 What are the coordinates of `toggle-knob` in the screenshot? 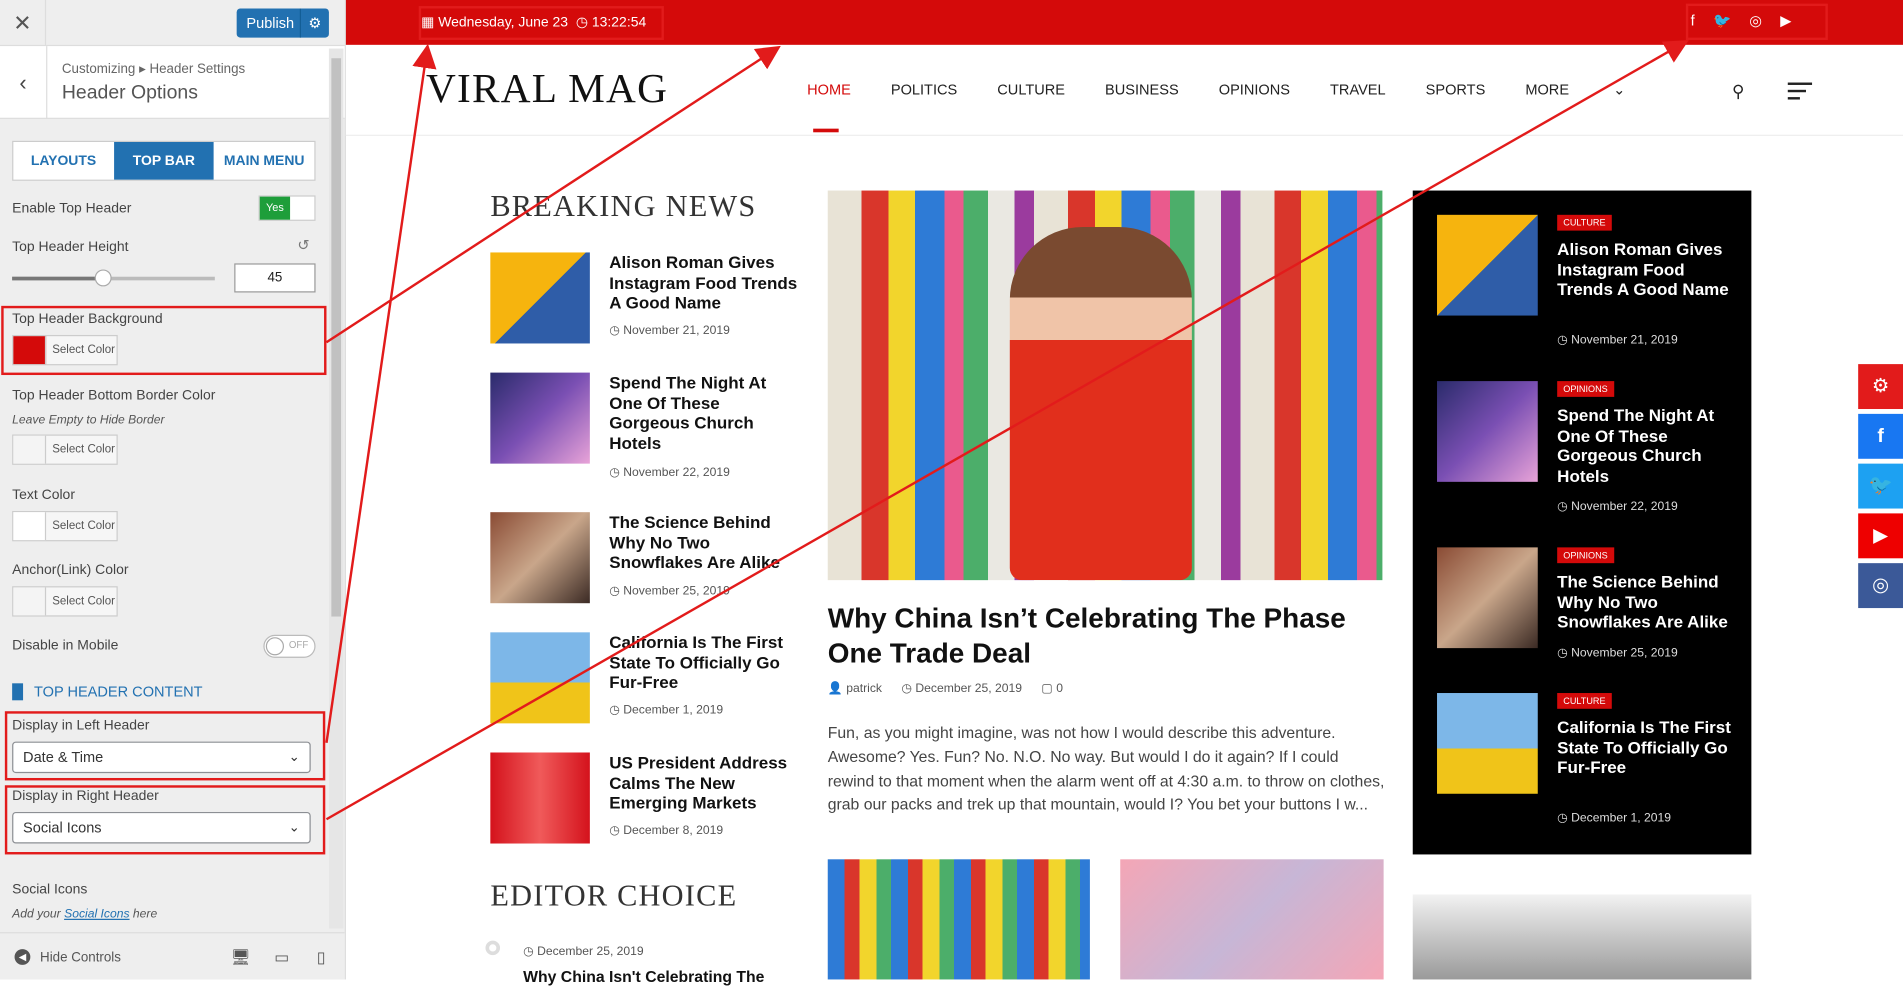 It's located at (275, 646).